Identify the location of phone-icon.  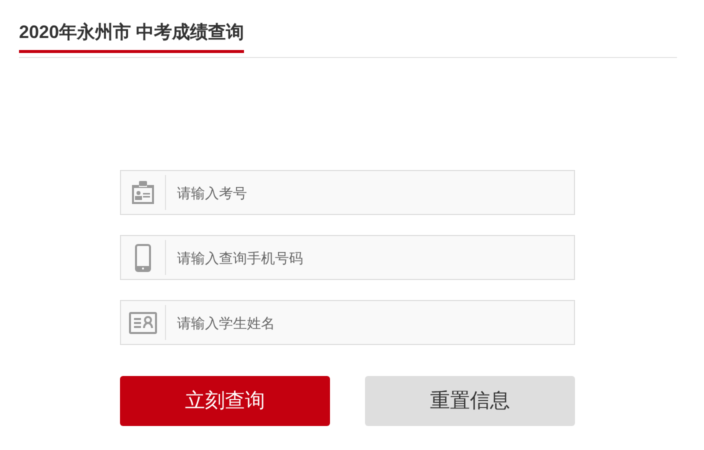
(143, 258).